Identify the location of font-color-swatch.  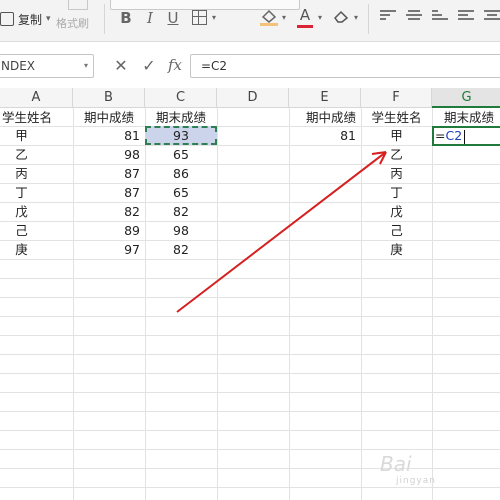
(305, 26).